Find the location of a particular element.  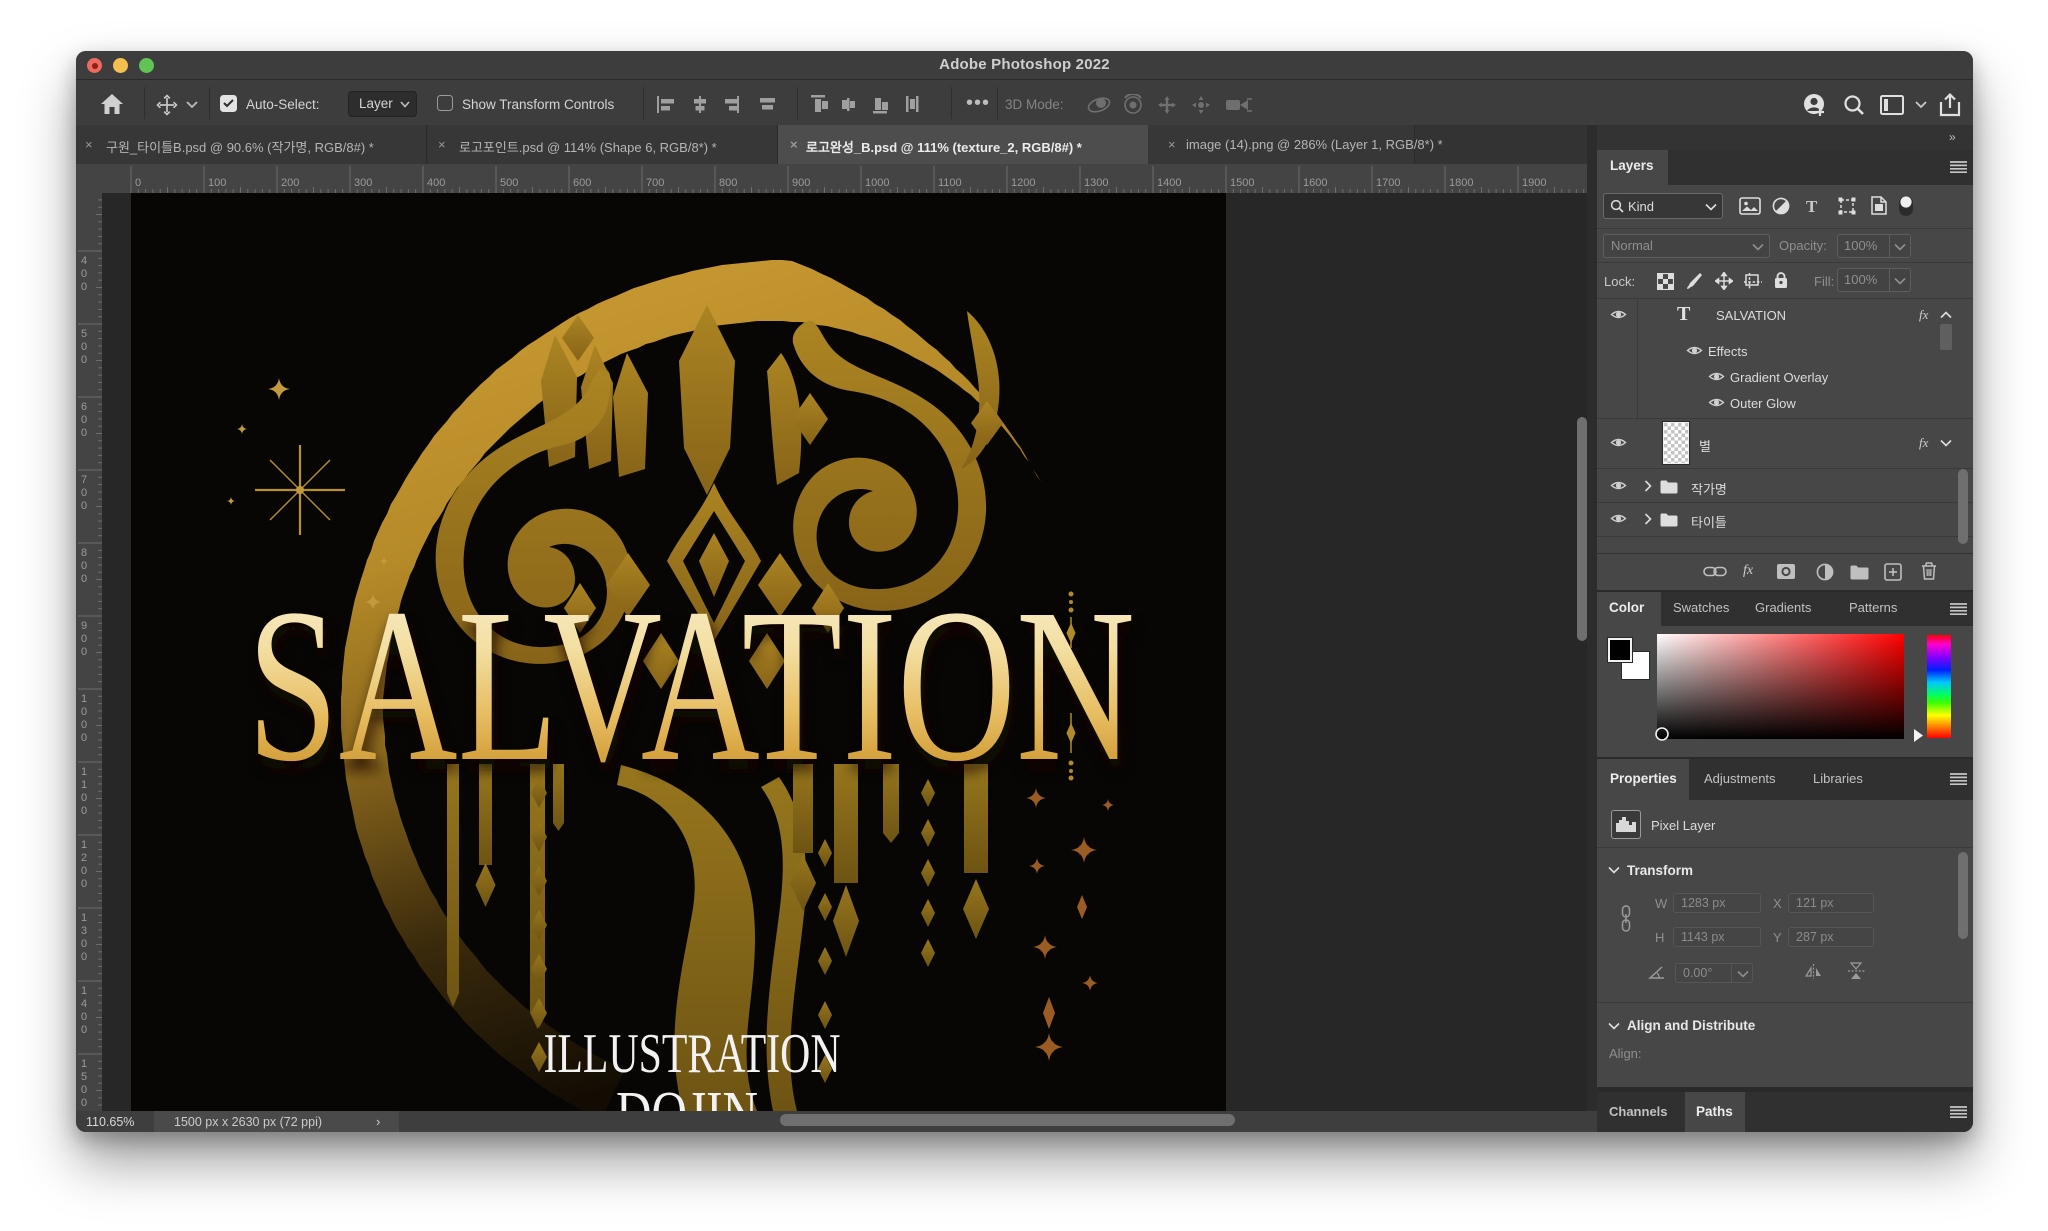

svg-text: DOJIN is located at coordinates (687, 1095).